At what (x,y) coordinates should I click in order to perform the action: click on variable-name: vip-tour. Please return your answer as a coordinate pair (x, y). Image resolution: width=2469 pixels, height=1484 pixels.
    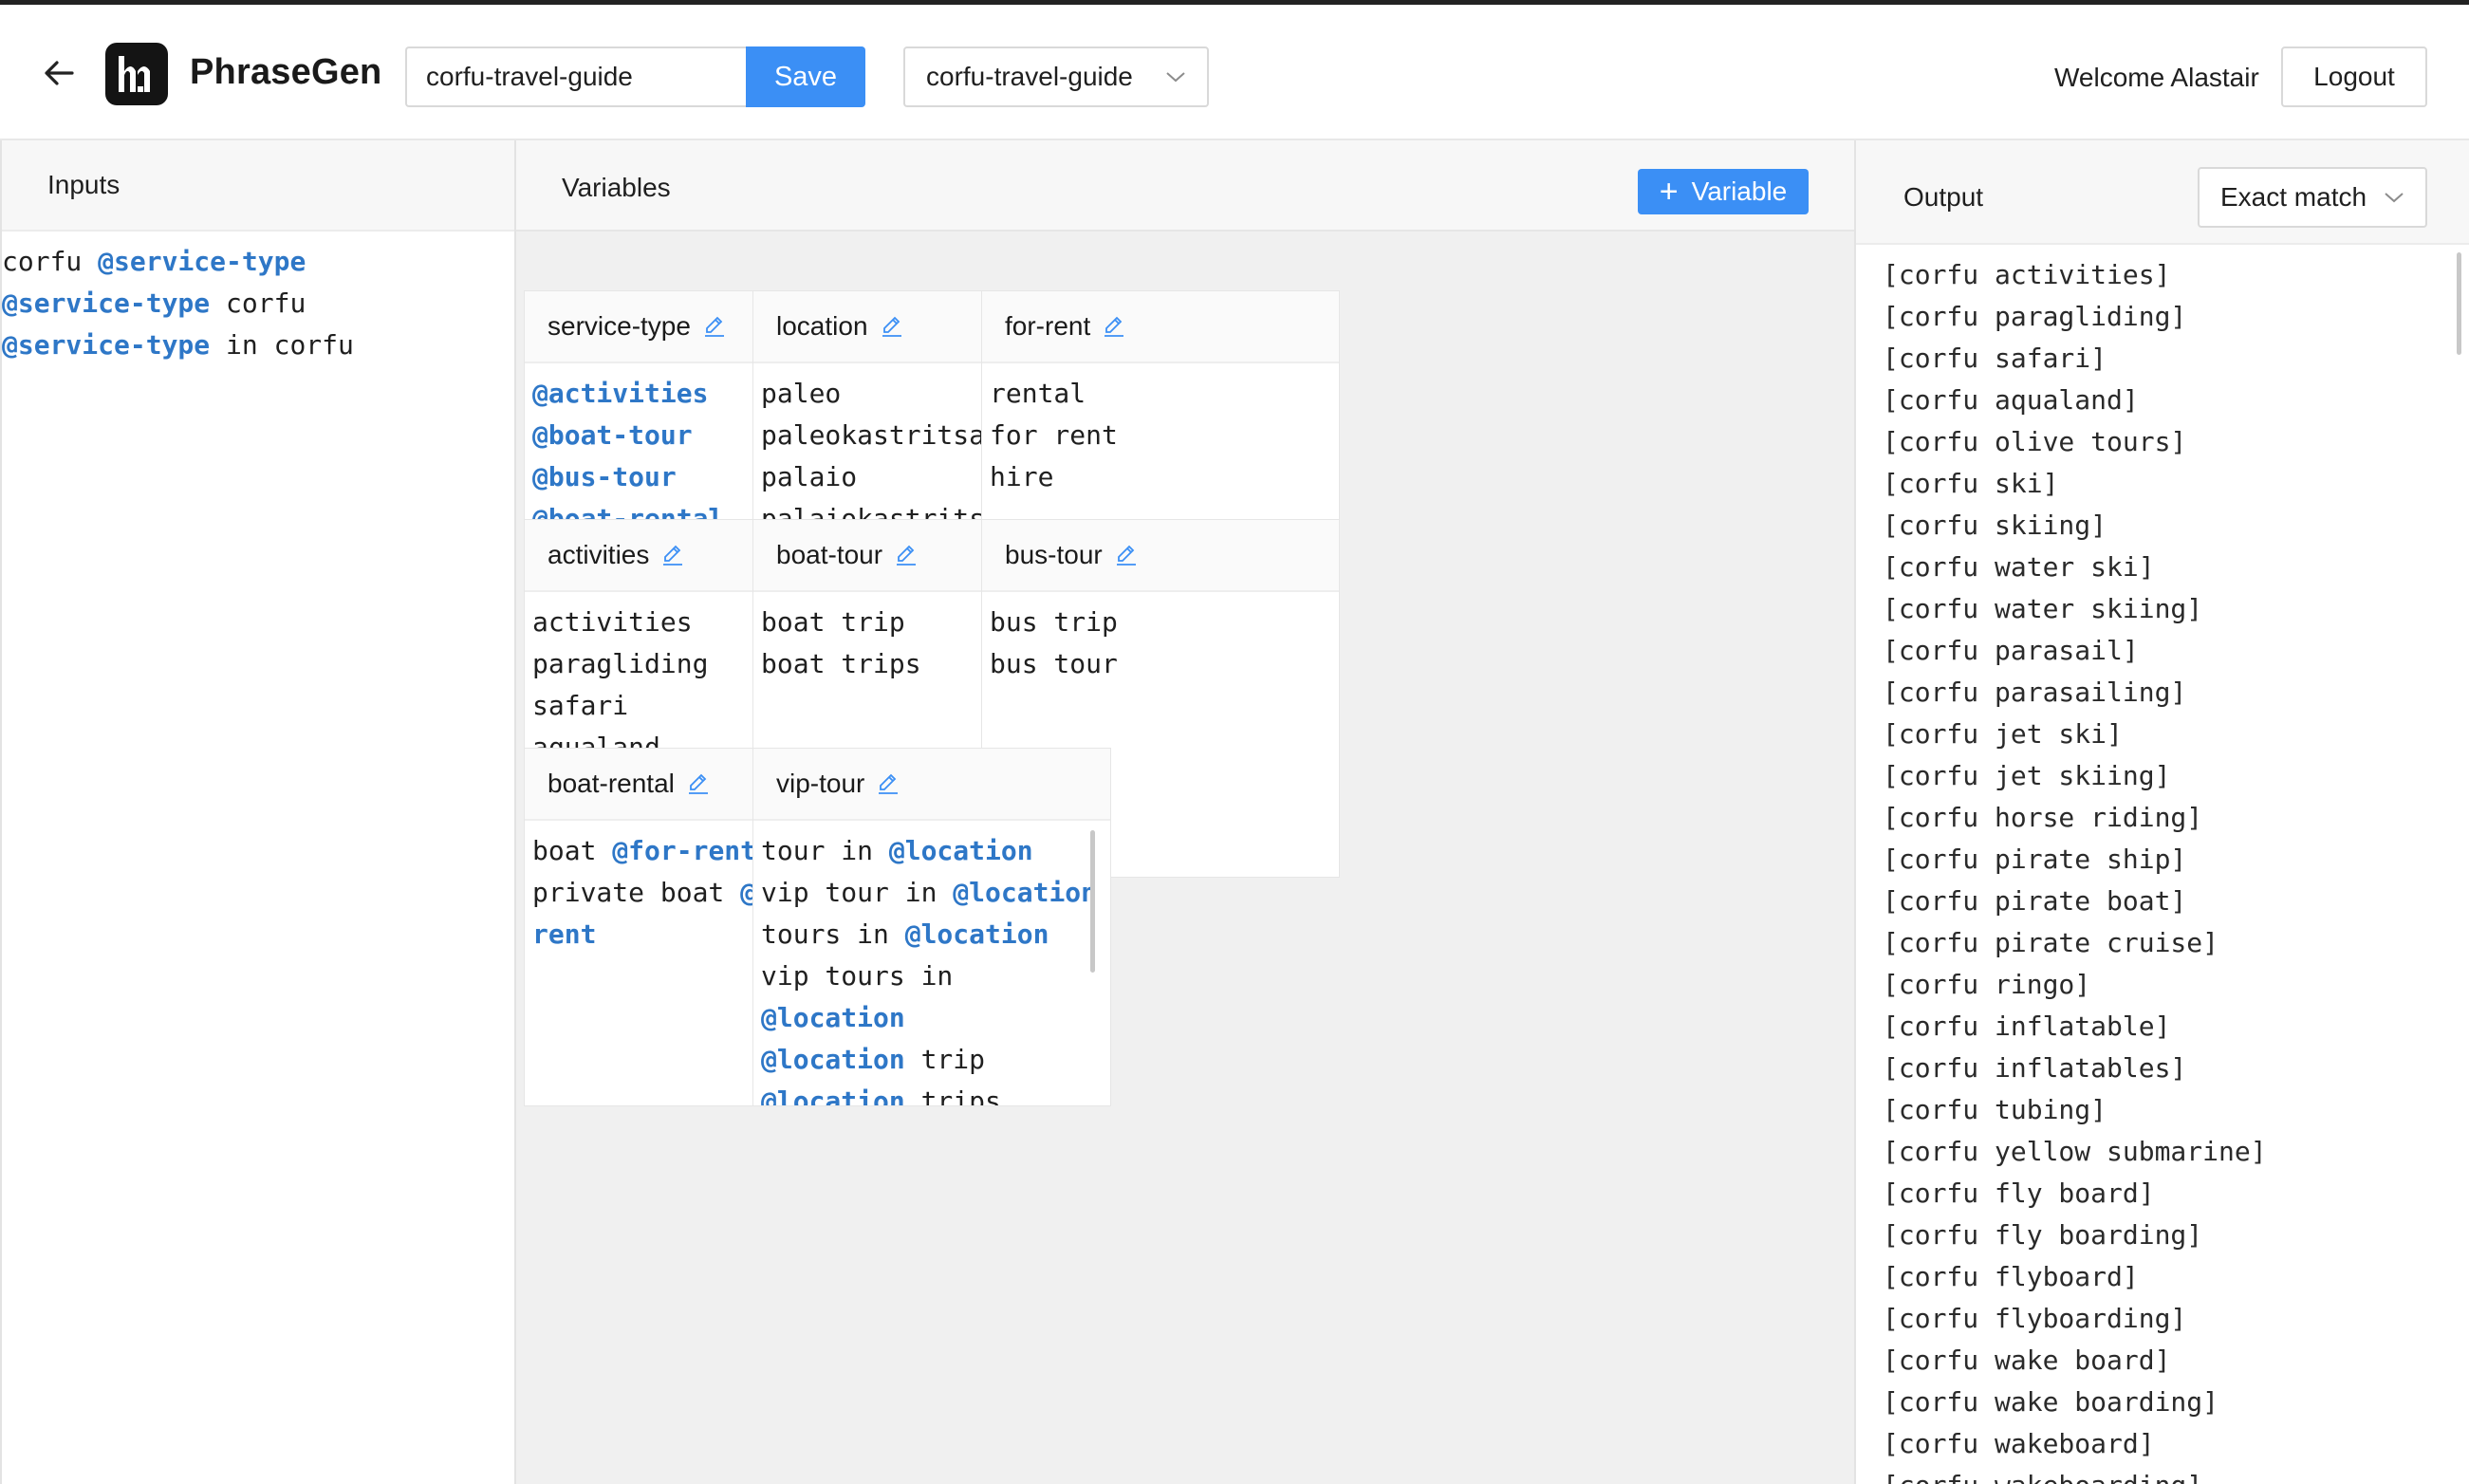
    Looking at the image, I should click on (820, 783).